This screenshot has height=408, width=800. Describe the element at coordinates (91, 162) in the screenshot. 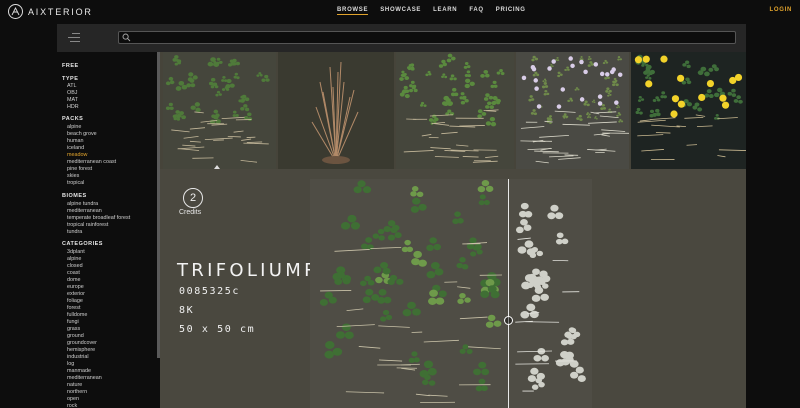

I see `pack-mediterranean-coast: mediterranean coast` at that location.